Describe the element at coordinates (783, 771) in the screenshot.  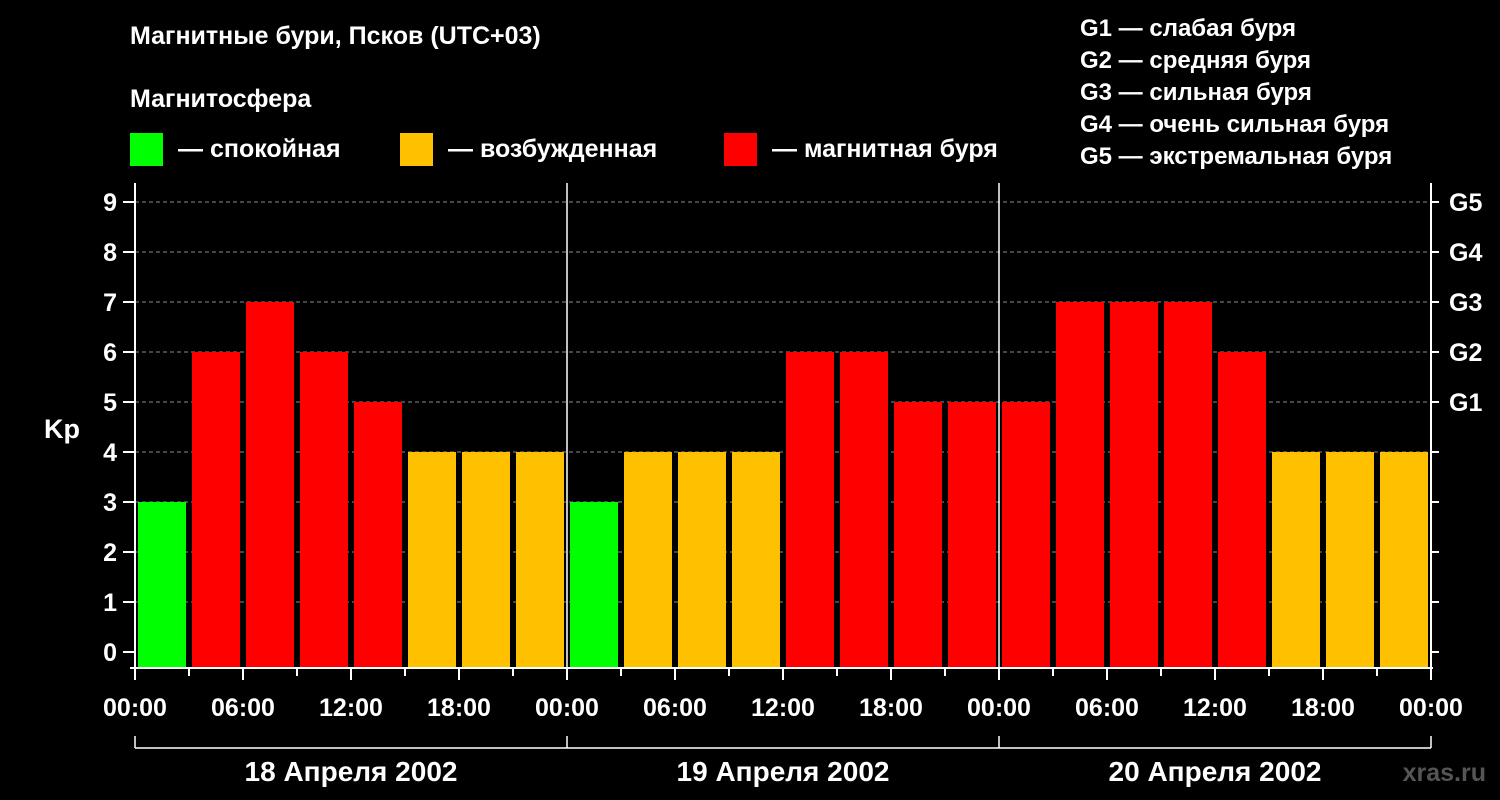
I see `day-label: 19 Апреля 2002` at that location.